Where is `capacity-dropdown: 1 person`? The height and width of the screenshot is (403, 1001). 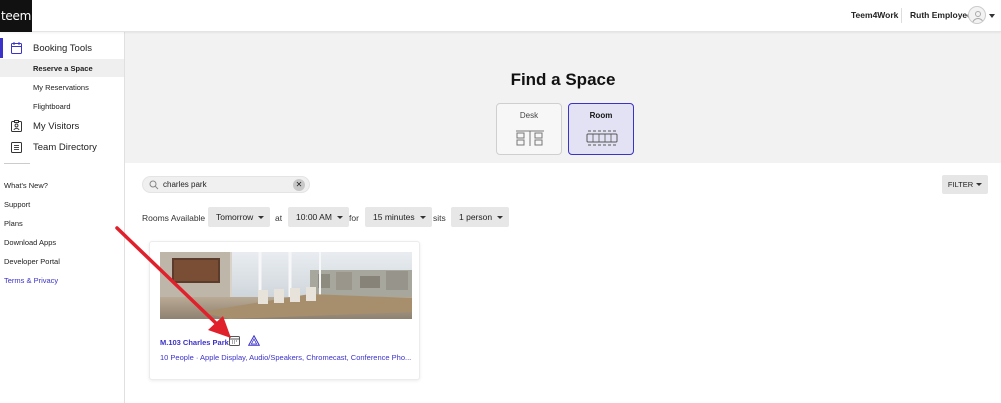 capacity-dropdown: 1 person is located at coordinates (480, 217).